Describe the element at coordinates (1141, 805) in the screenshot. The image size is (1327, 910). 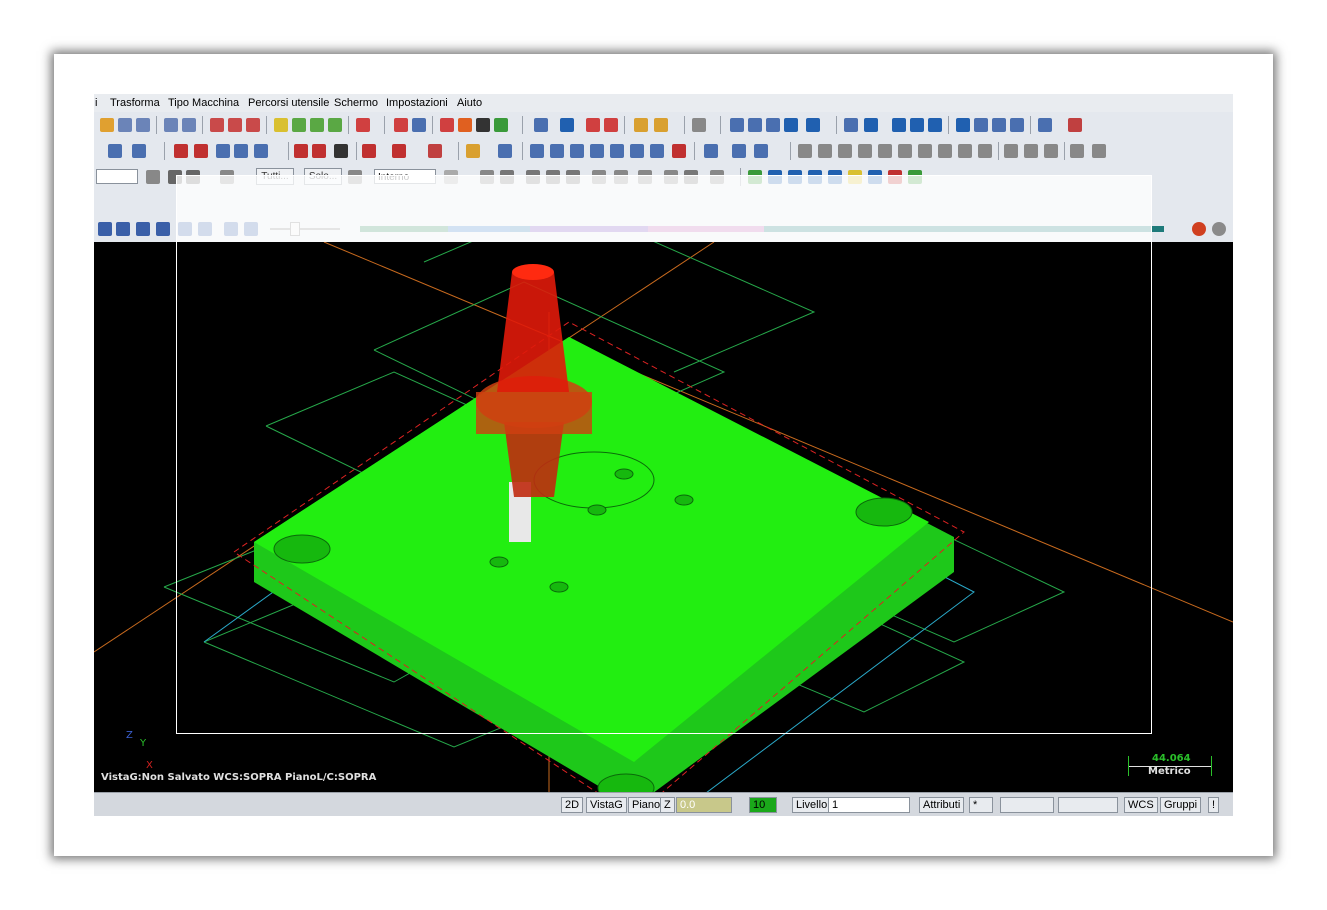
I see `wcs-button: WCS` at that location.